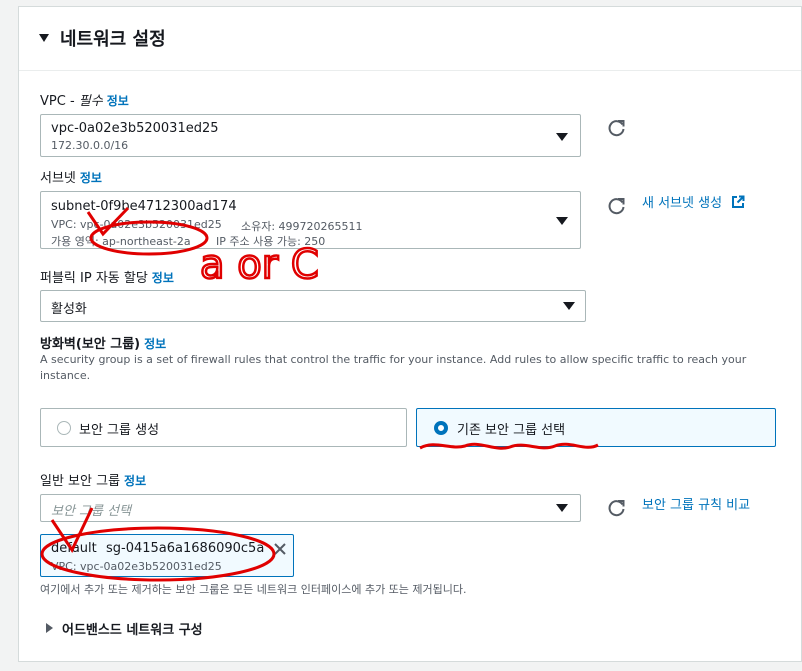 The width and height of the screenshot is (802, 671). I want to click on subnet-owner: 소유자: 499720265511, so click(302, 226).